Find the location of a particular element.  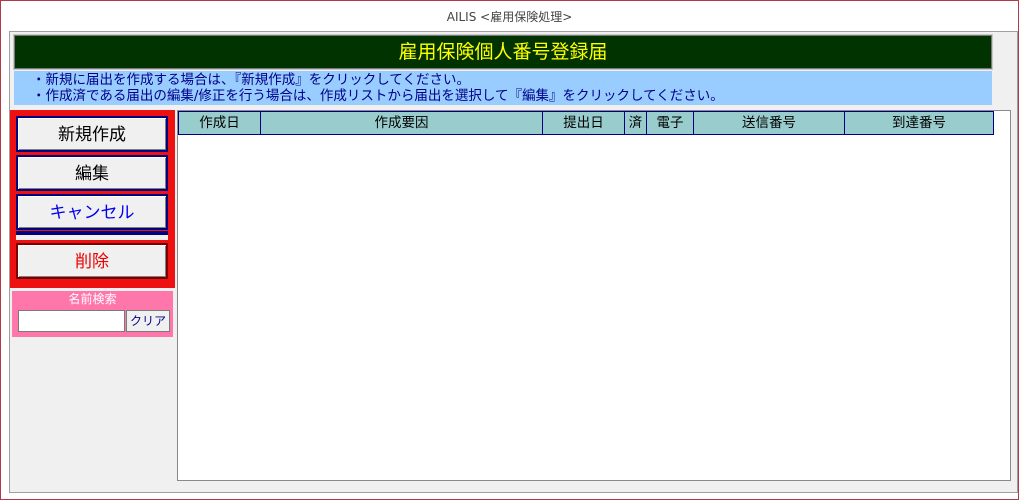

list-header: 作成日 作成要因 提出日 済 電子 送信番号 到達番号 is located at coordinates (586, 123).